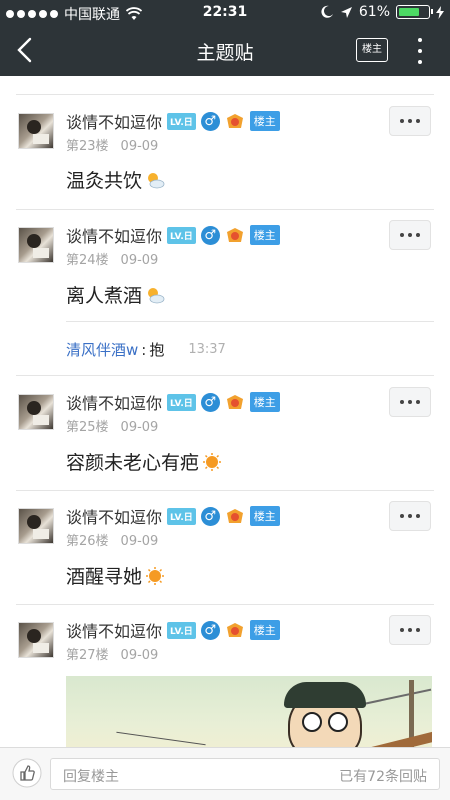  What do you see at coordinates (225, 158) in the screenshot?
I see `post-floor-23: 谈情不如逗你 LV.日 ♂ 楼主 第23楼 09-09 温灸共饮` at bounding box center [225, 158].